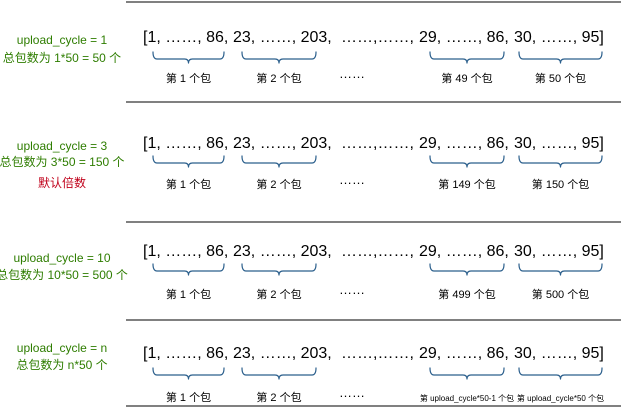  Describe the element at coordinates (560, 294) in the screenshot. I see `packet-label-4: 第 500 个包` at that location.